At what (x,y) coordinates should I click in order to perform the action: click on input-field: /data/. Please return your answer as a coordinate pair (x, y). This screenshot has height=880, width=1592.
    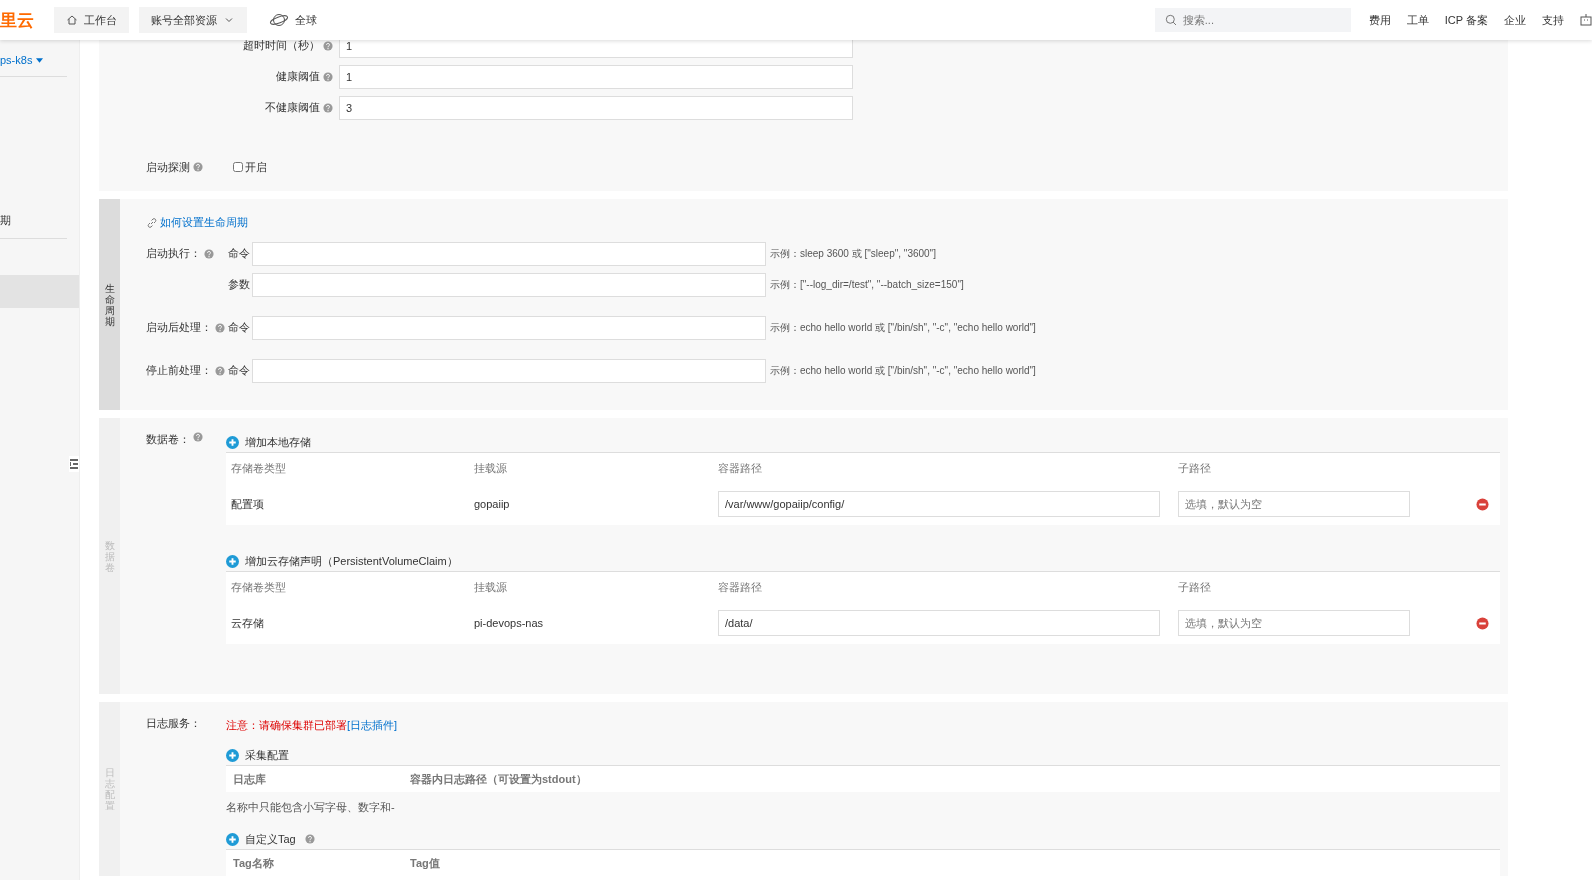
    Looking at the image, I should click on (939, 623).